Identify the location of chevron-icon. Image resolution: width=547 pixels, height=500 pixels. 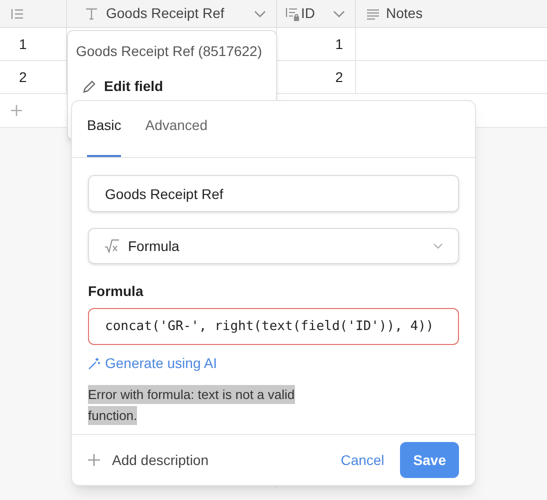
(438, 246).